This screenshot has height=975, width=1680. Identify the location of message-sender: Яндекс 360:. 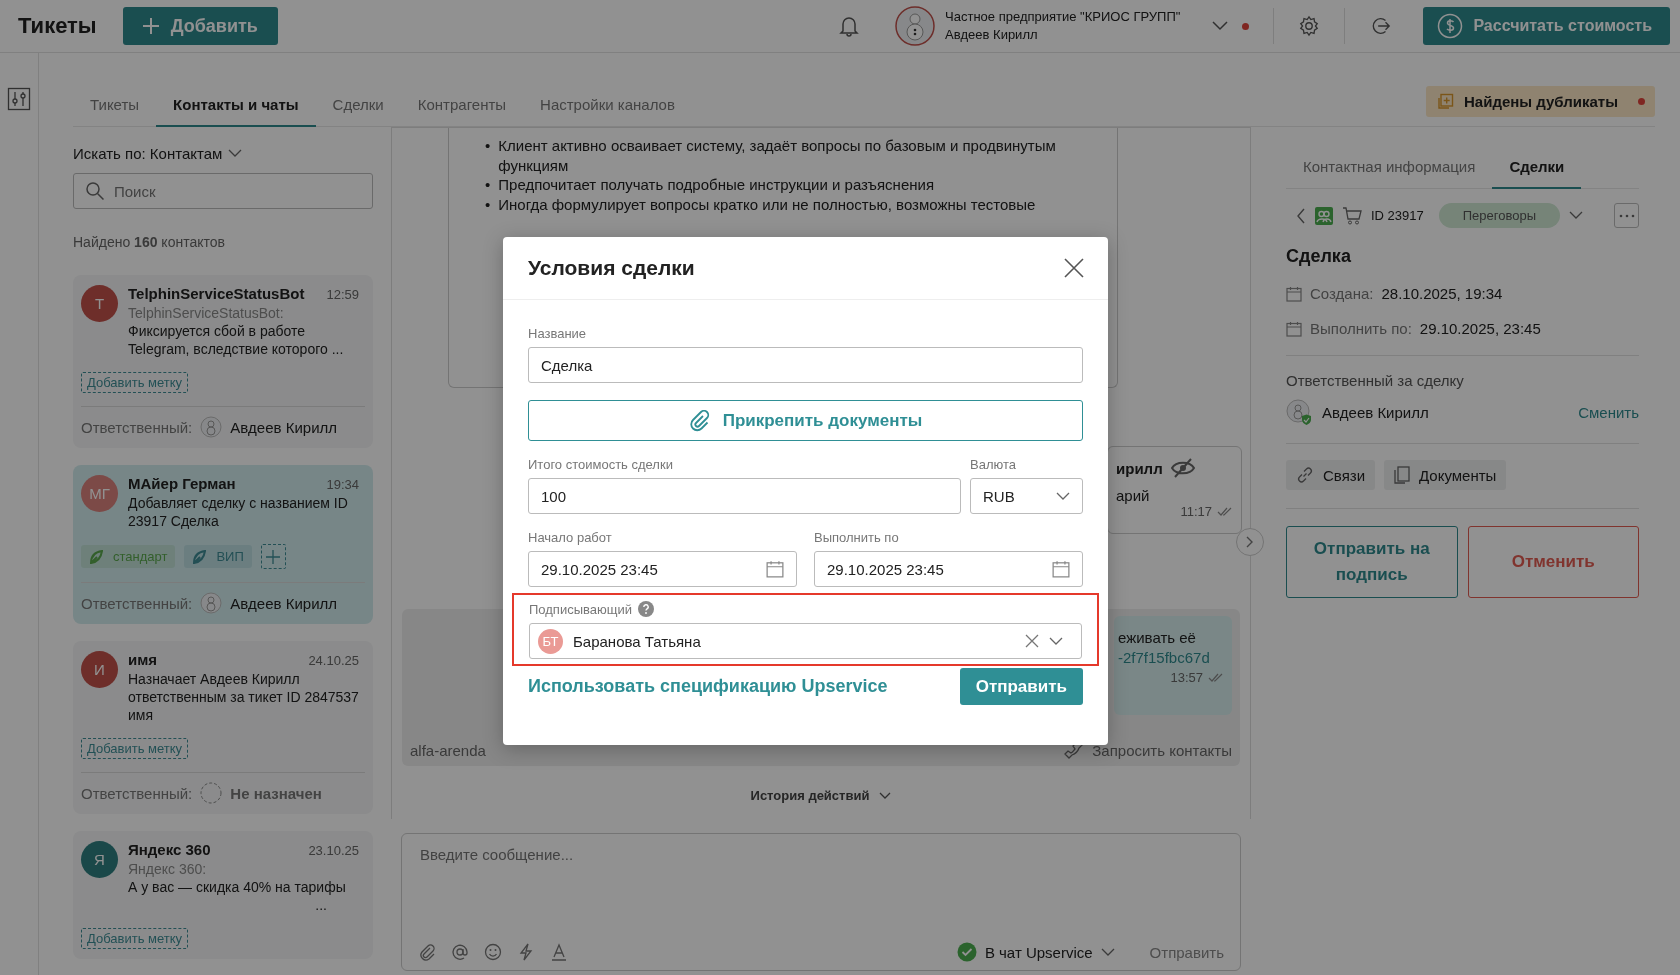
(168, 869).